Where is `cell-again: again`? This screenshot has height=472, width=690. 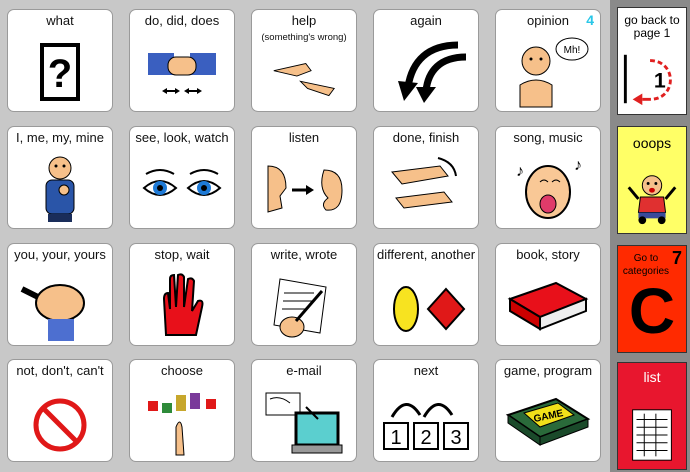
cell-again: again is located at coordinates (426, 60).